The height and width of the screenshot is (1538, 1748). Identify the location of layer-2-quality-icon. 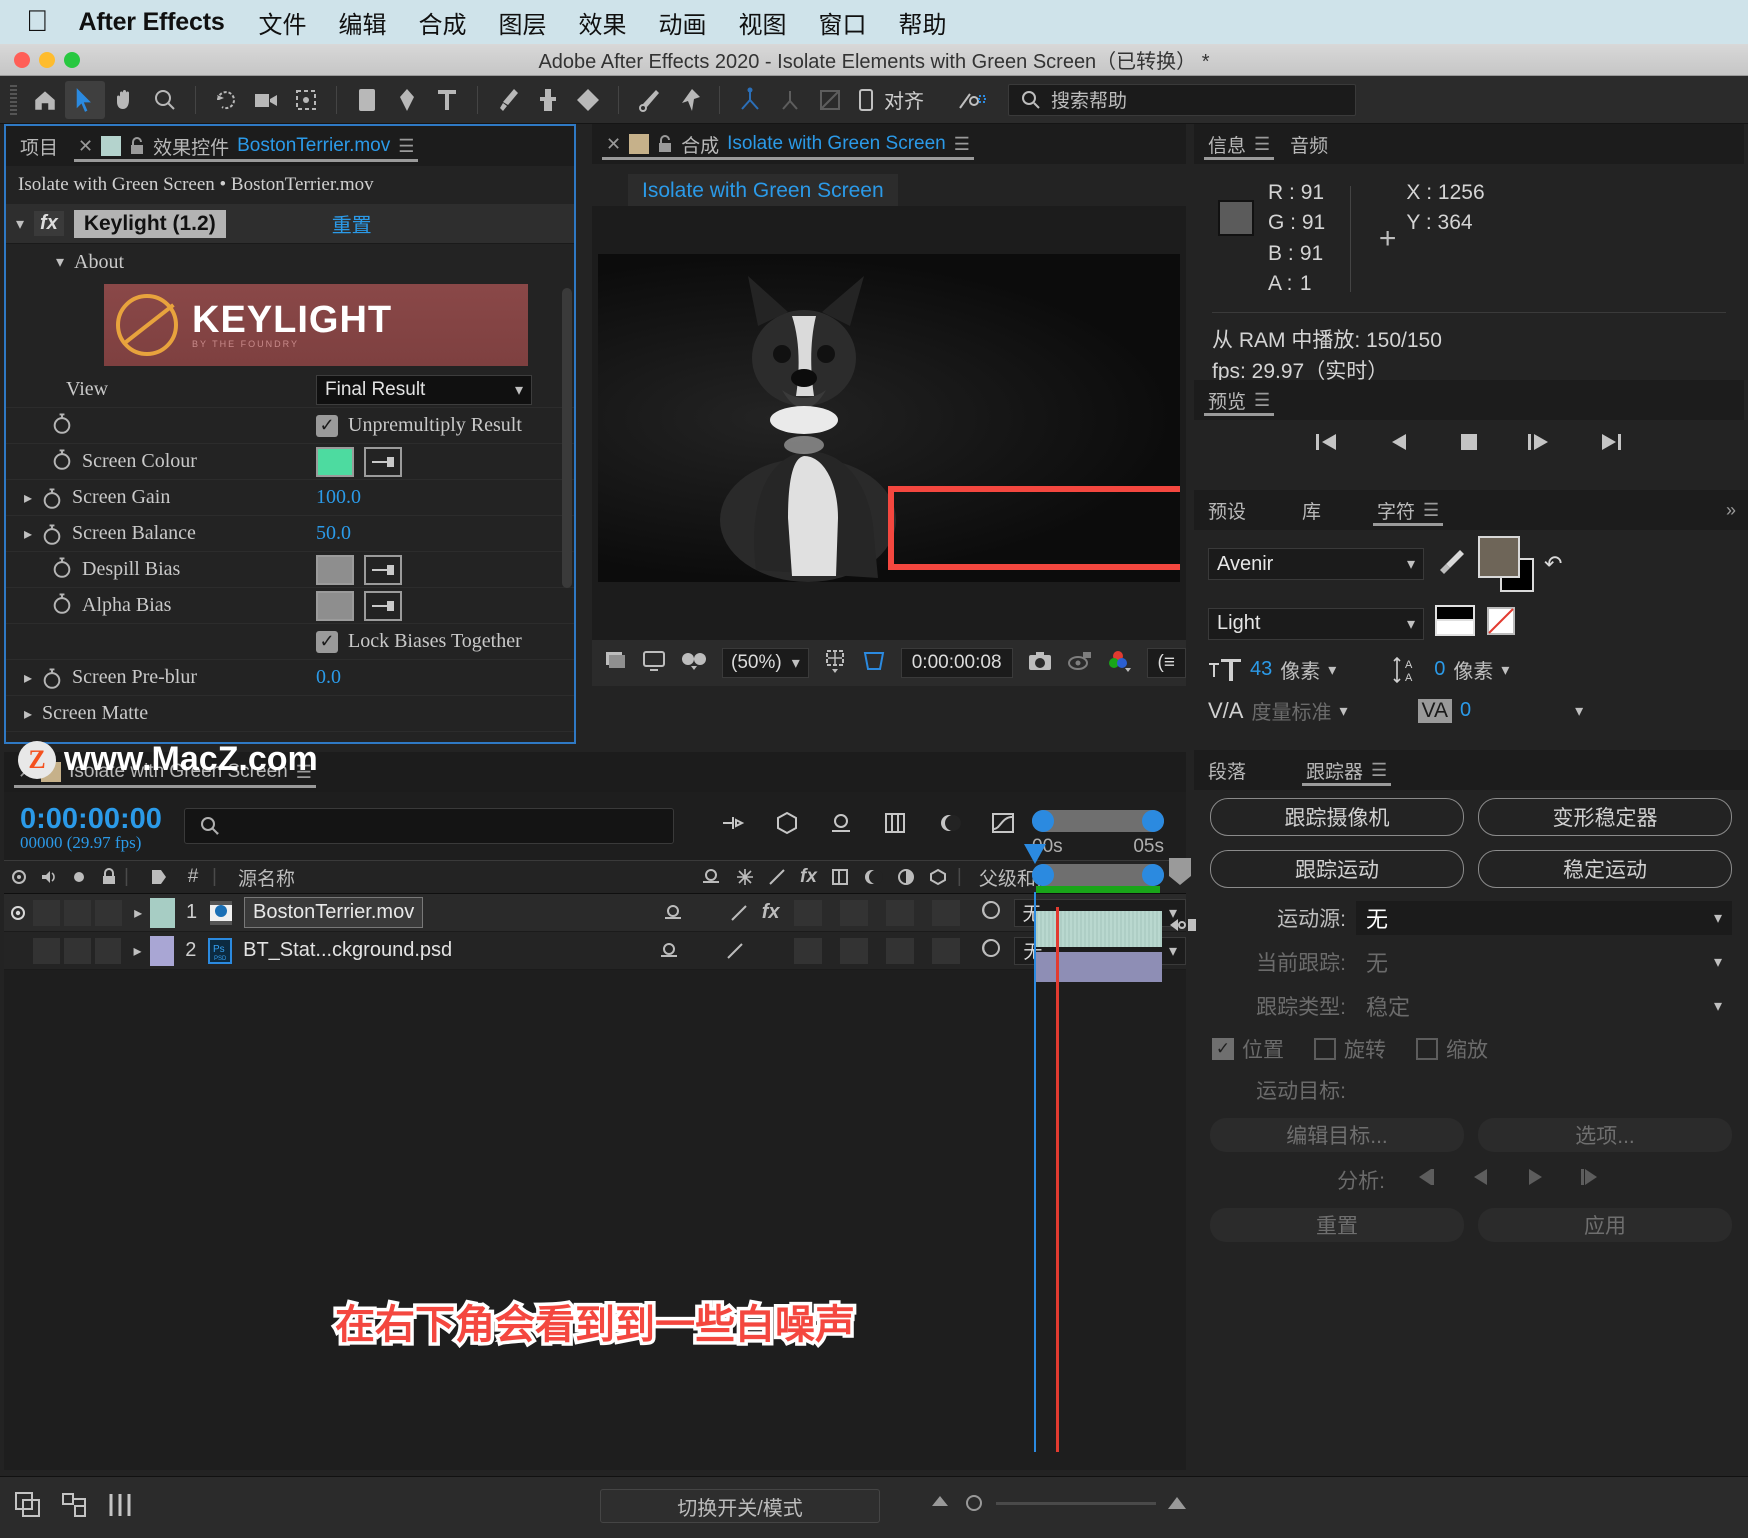
(735, 951).